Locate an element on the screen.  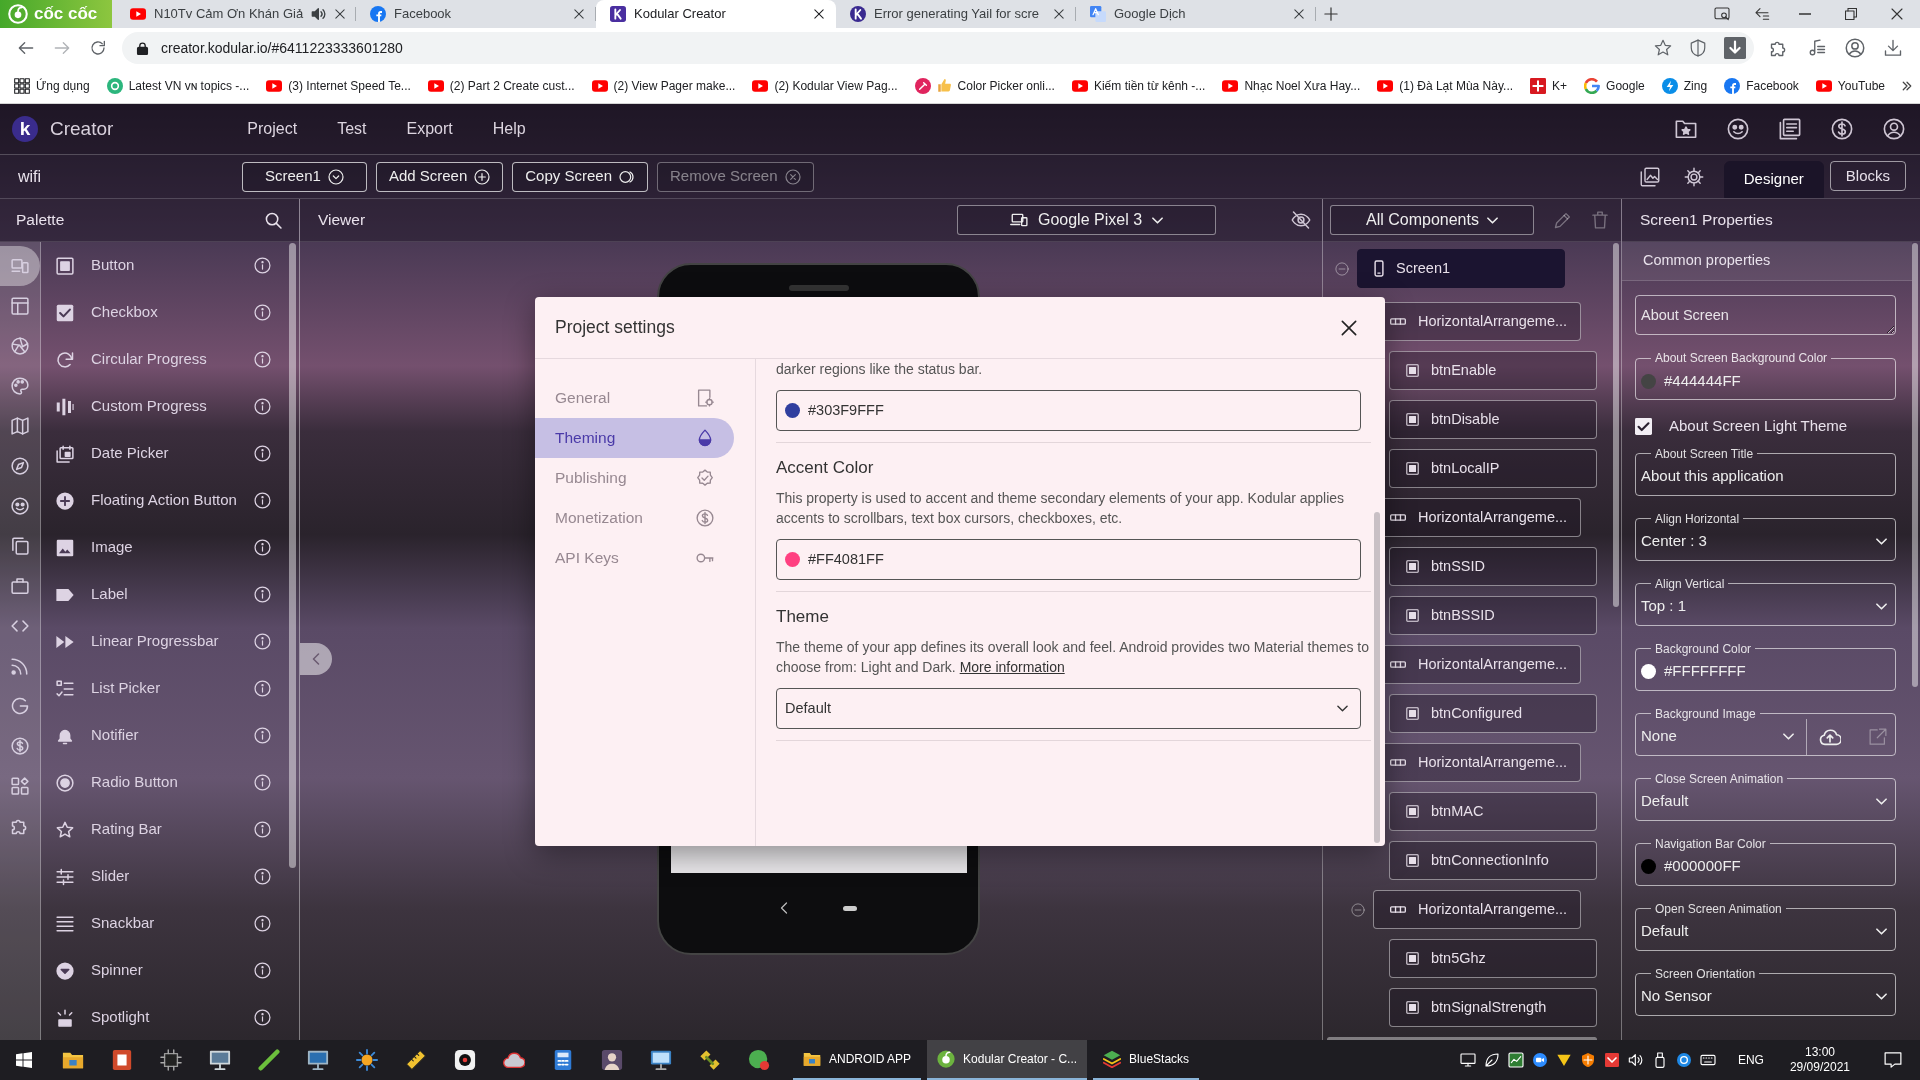
bookmark: Ứng dụng is located at coordinates (52, 85).